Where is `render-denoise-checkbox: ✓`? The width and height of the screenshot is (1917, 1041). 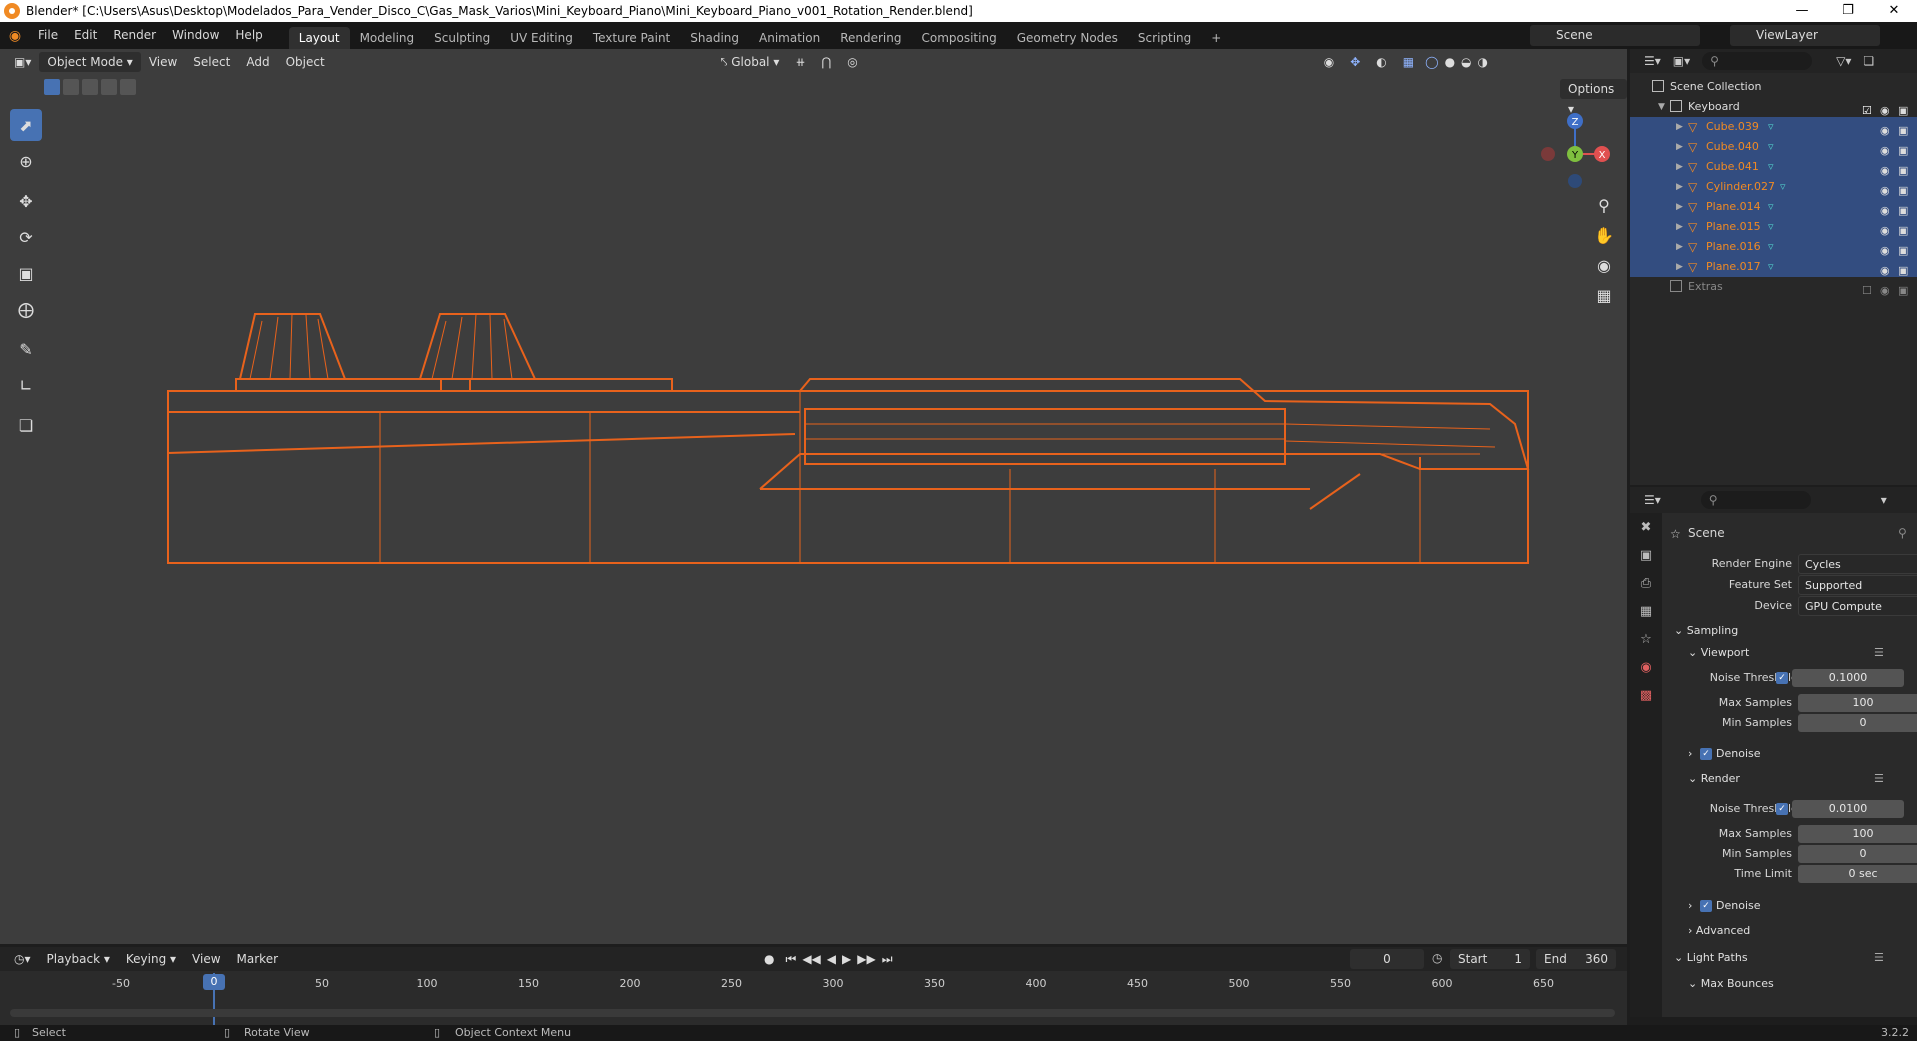
render-denoise-checkbox: ✓ is located at coordinates (1706, 906).